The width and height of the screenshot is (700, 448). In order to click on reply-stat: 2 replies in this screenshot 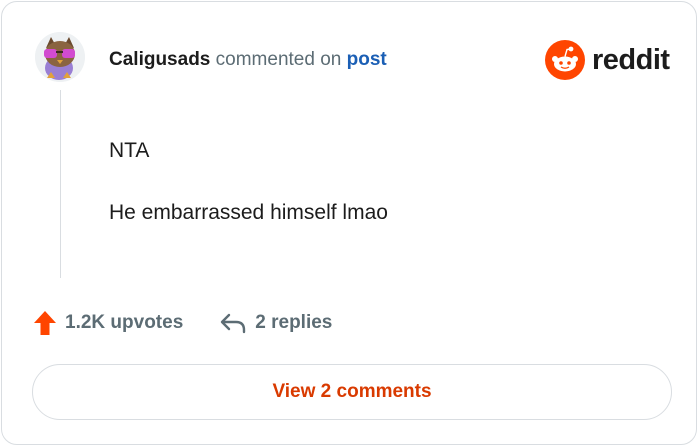, I will do `click(275, 323)`.